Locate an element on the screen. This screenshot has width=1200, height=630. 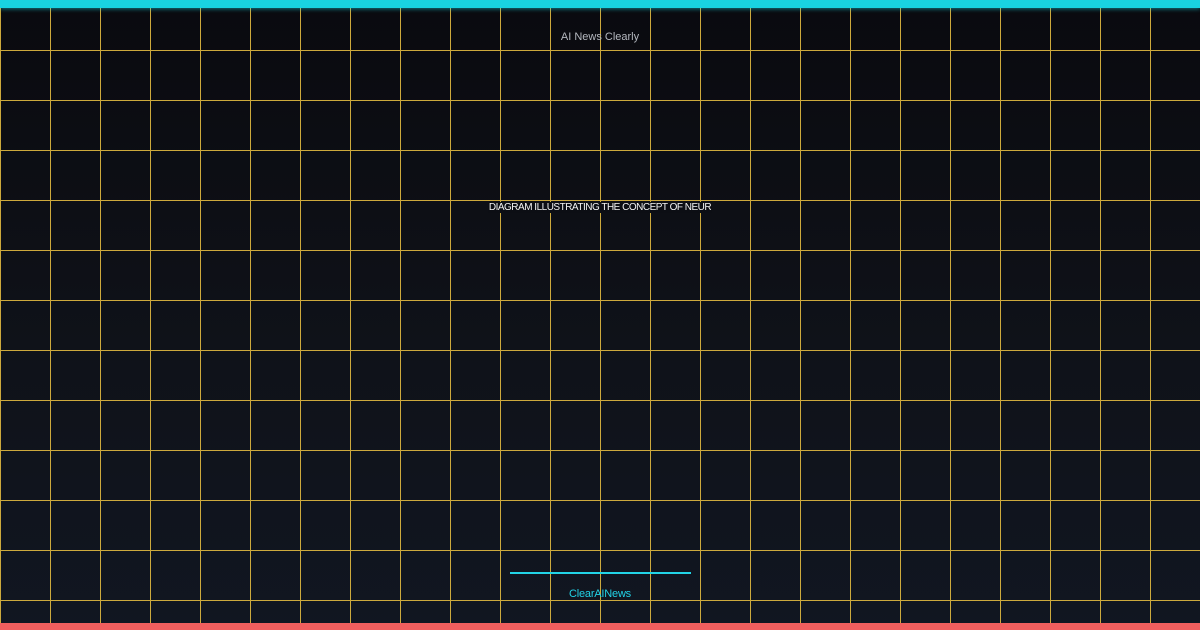
brand-name: ClearAINews is located at coordinates (600, 594).